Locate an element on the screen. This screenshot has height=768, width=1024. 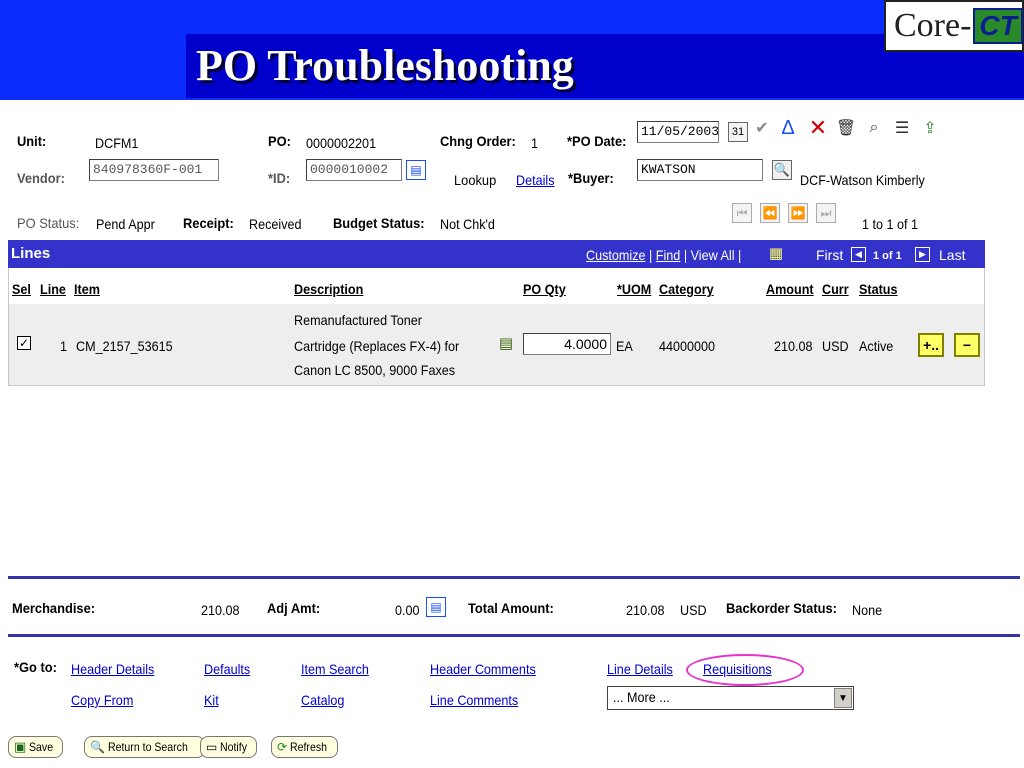
save-icon: ▣ is located at coordinates (20, 746).